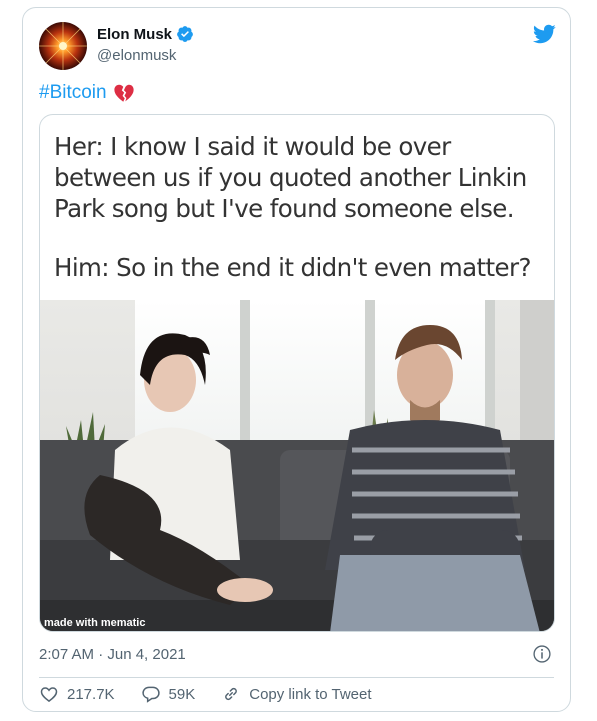 Image resolution: width=597 pixels, height=721 pixels. I want to click on tweet-actions: 217.7K 59K Copy link to Tweet, so click(205, 694).